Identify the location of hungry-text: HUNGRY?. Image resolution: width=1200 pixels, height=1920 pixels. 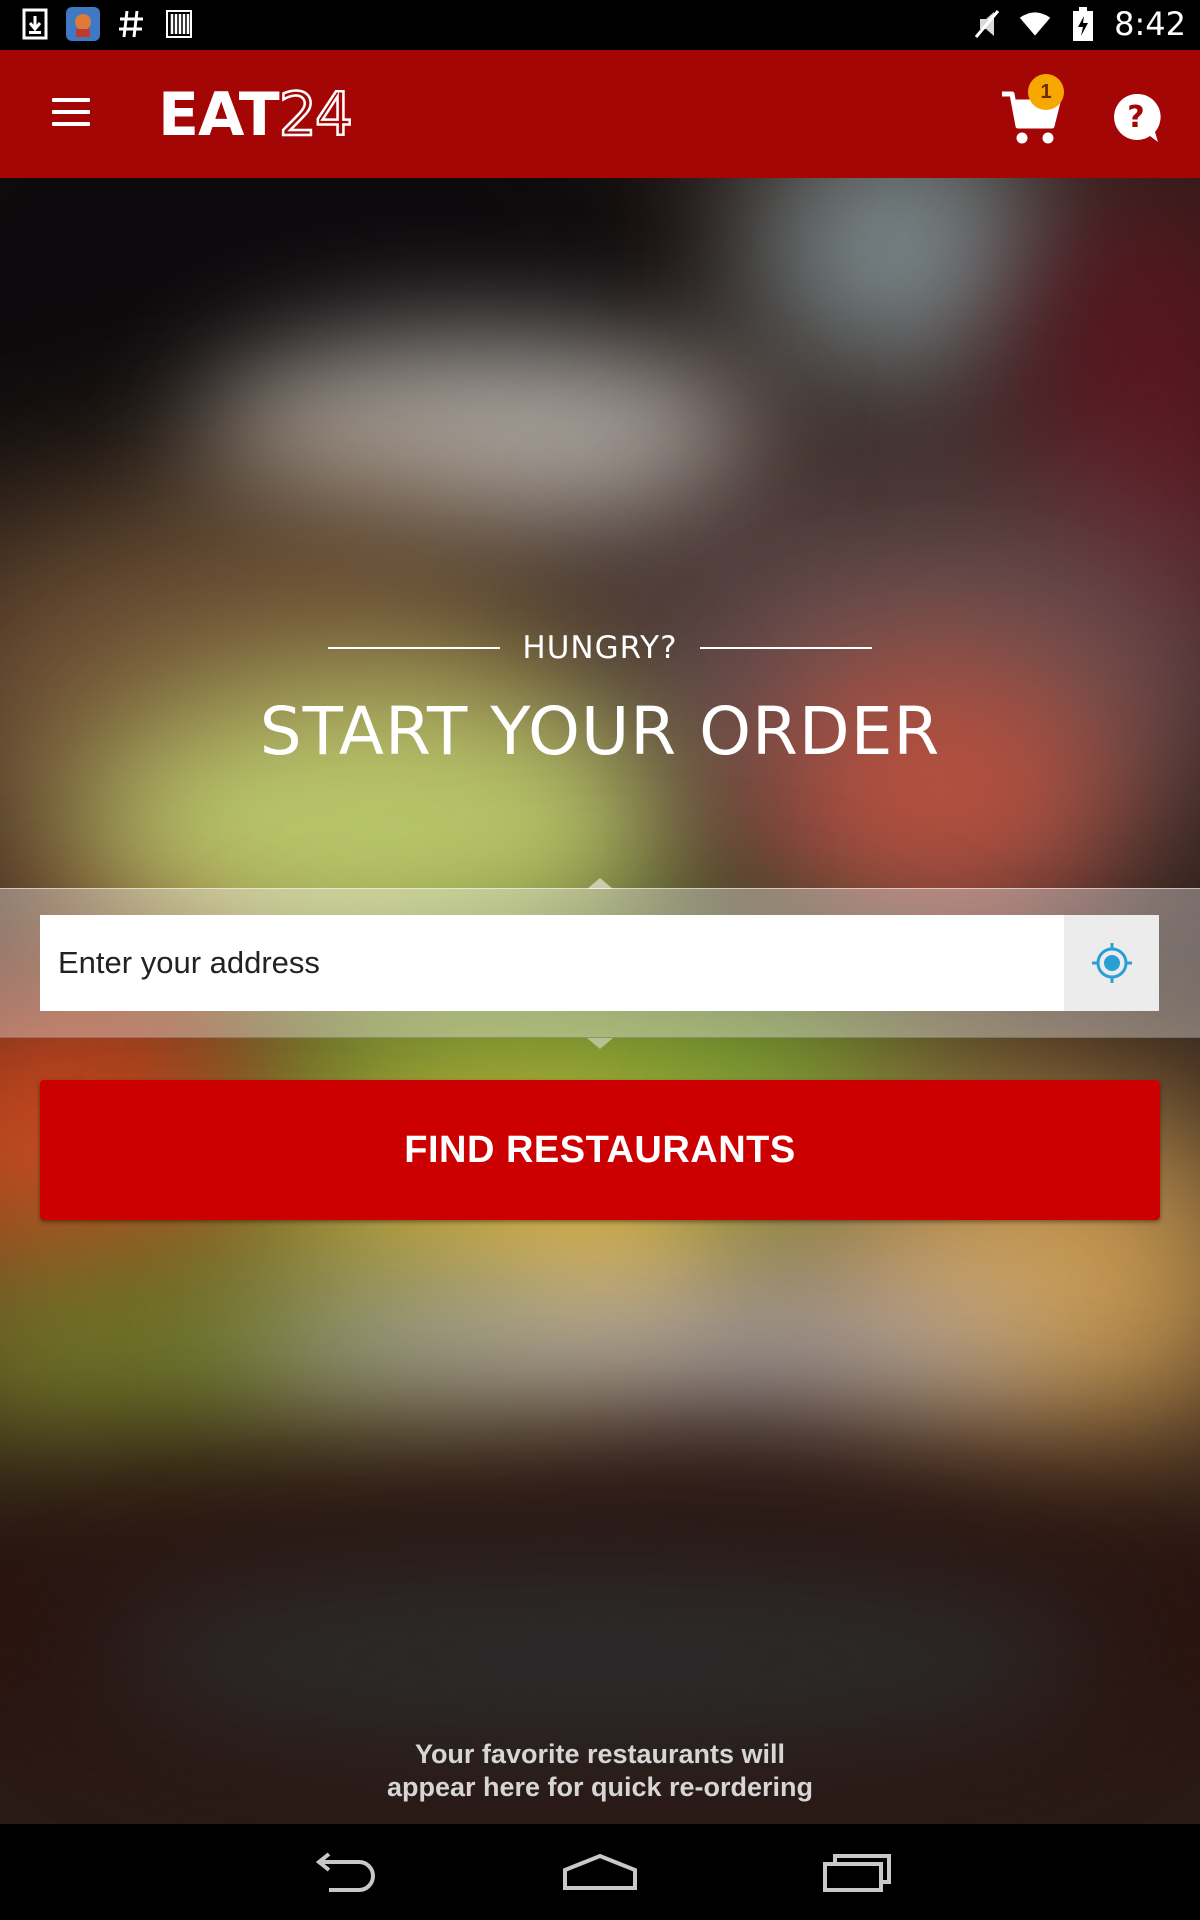
(600, 648).